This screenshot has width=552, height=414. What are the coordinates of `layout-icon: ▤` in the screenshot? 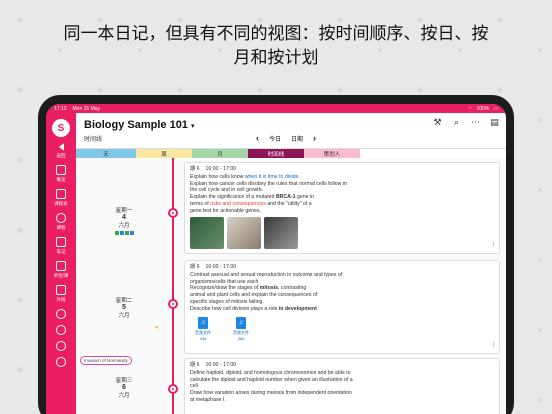 It's located at (494, 122).